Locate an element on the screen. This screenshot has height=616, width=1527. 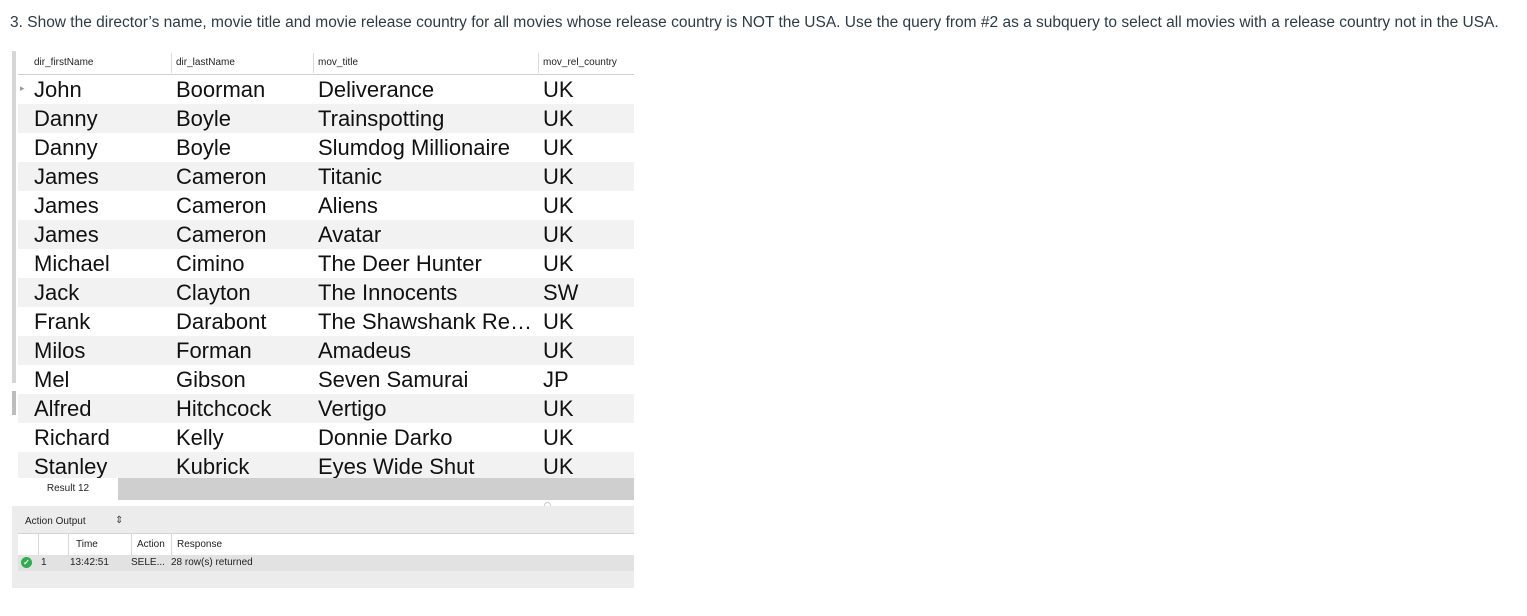
left-gutter is located at coordinates (14, 217).